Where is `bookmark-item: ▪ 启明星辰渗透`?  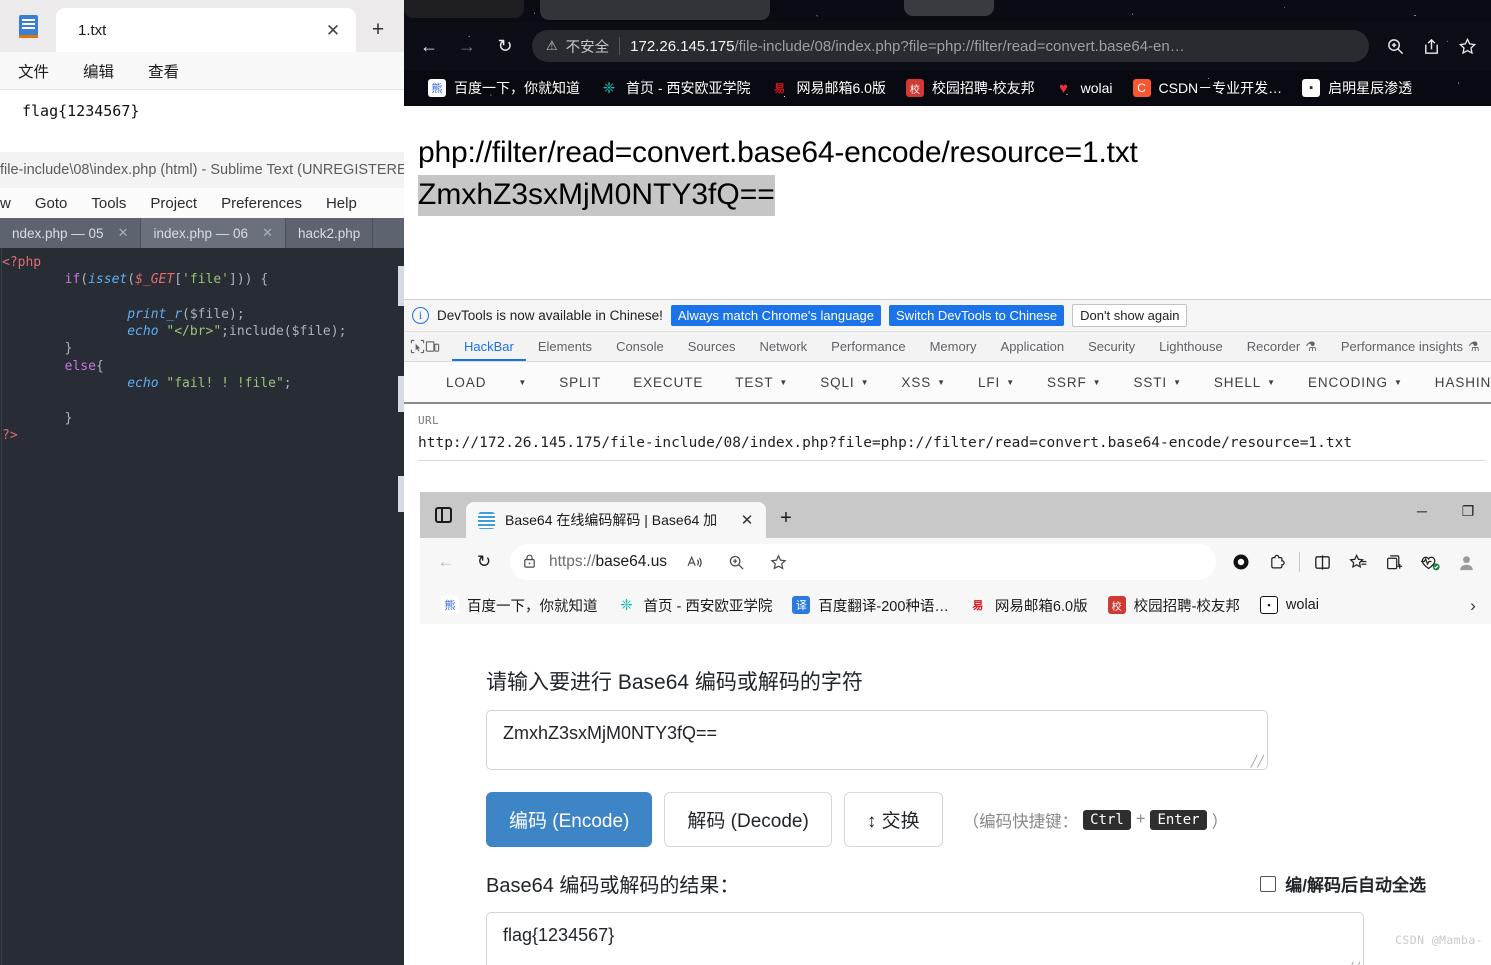 bookmark-item: ▪ 启明星辰渗透 is located at coordinates (1357, 88).